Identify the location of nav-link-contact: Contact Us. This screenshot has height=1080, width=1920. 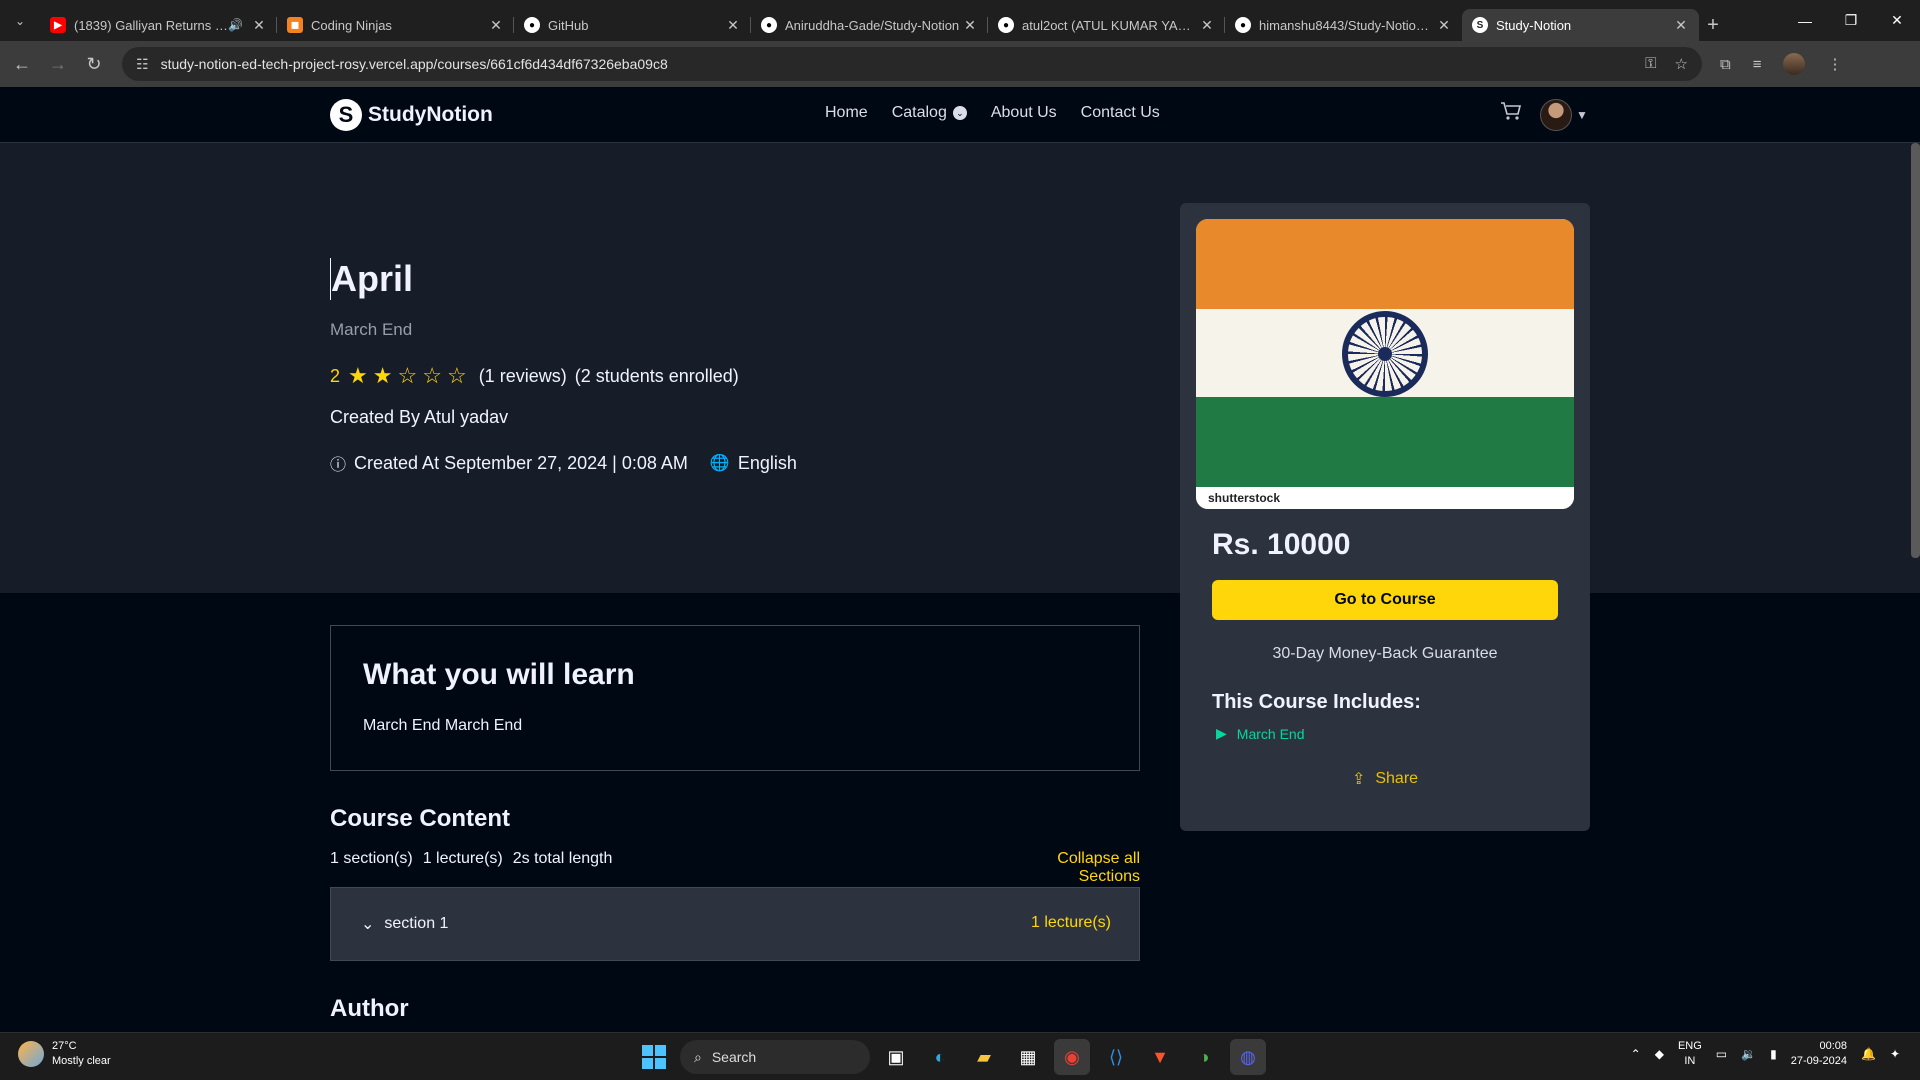
(1120, 113).